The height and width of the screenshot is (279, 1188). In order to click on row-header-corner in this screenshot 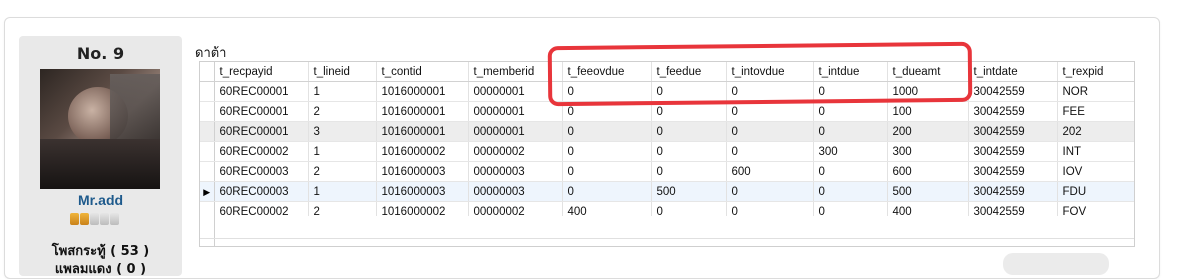, I will do `click(207, 72)`.